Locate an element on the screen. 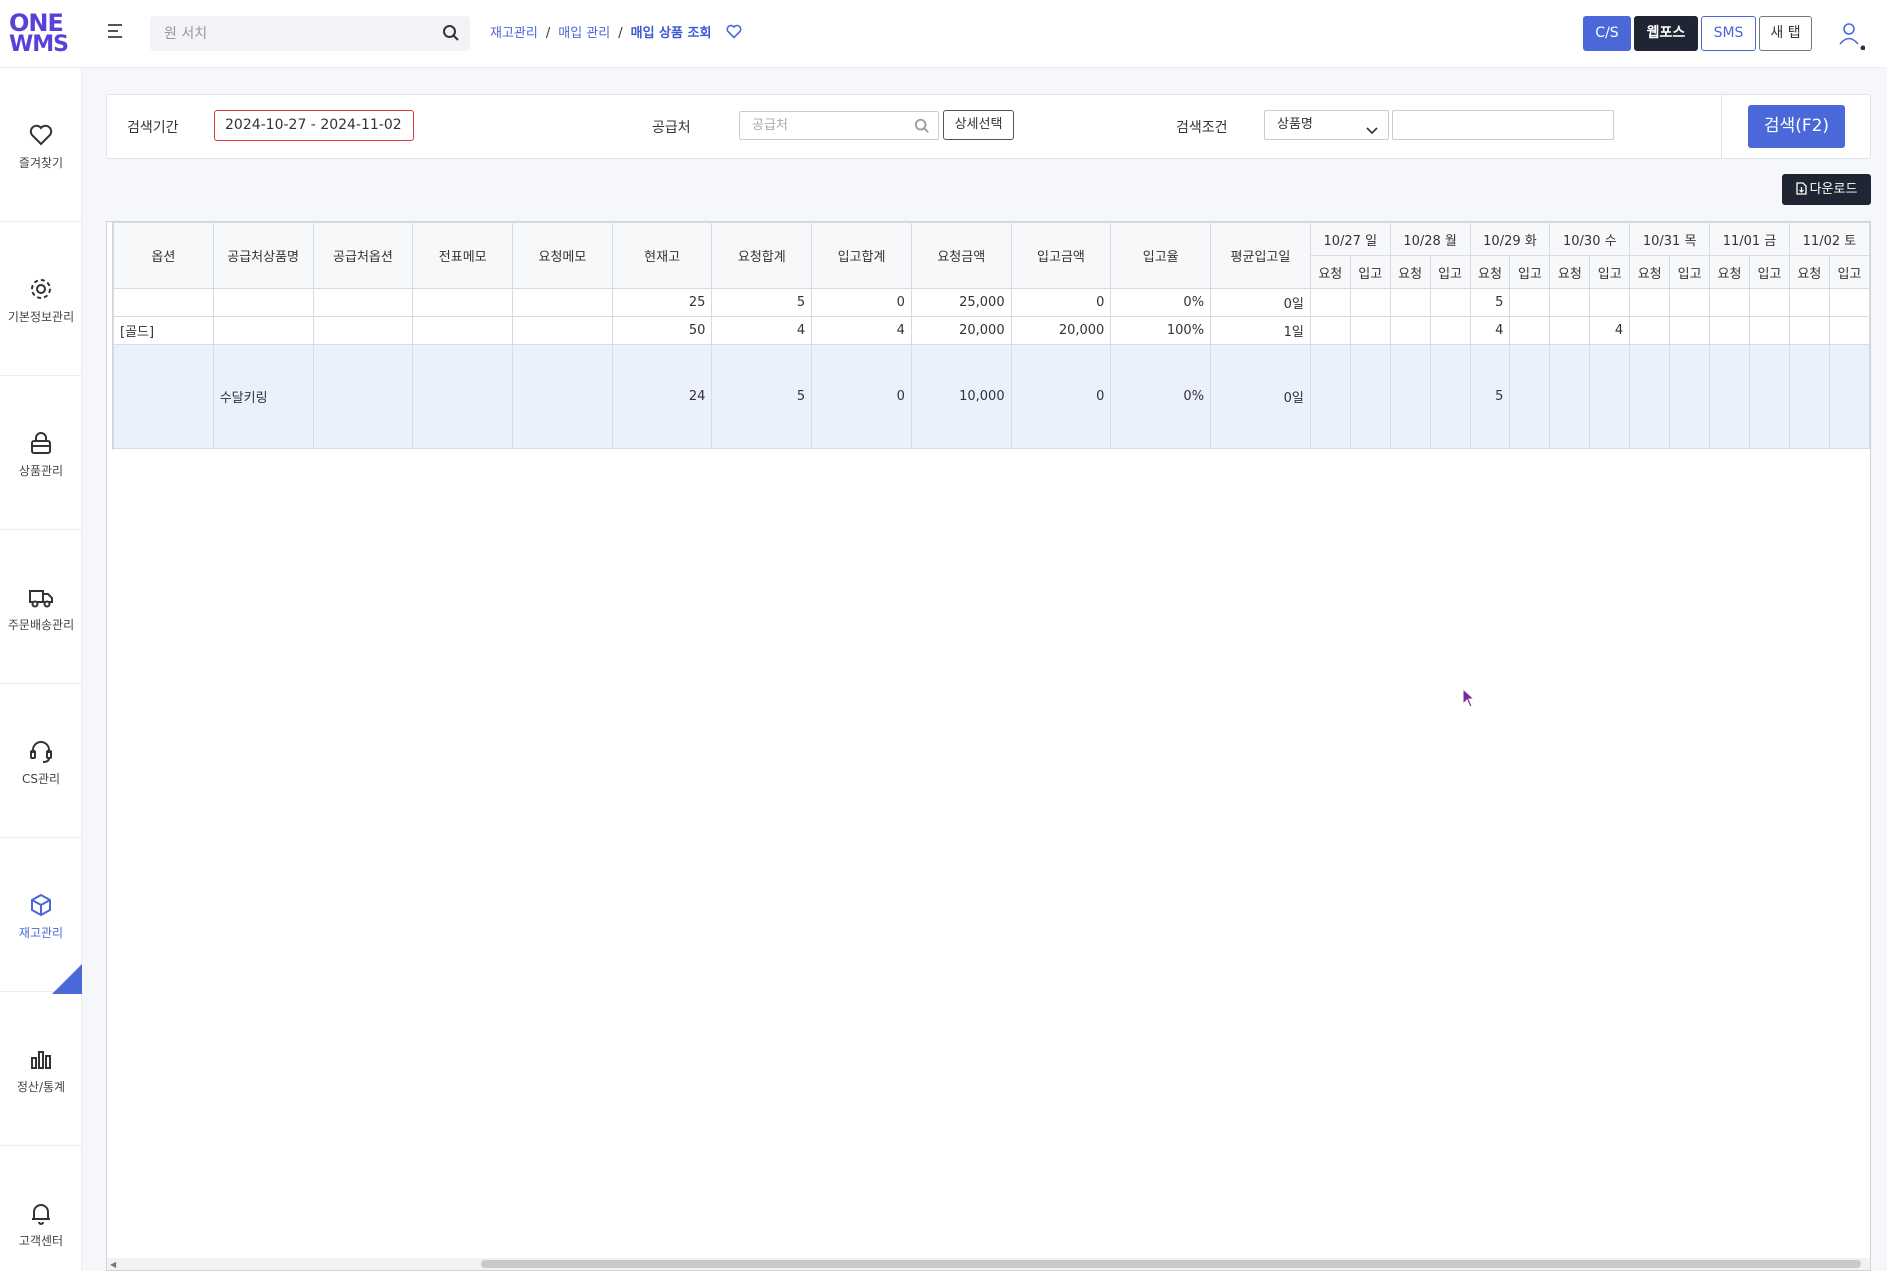  column-header: 현재고 is located at coordinates (662, 255).